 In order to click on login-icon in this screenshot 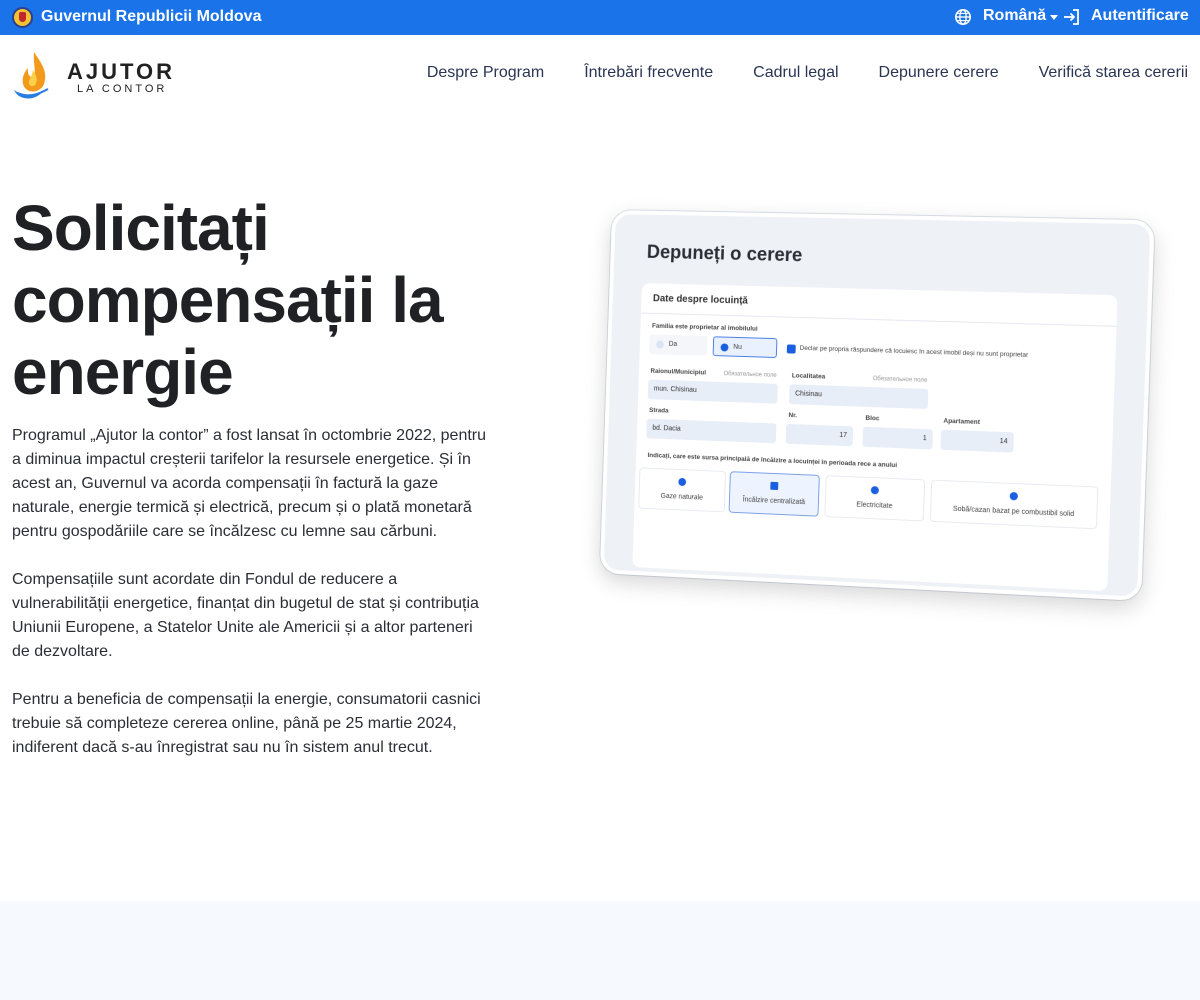, I will do `click(1072, 17)`.